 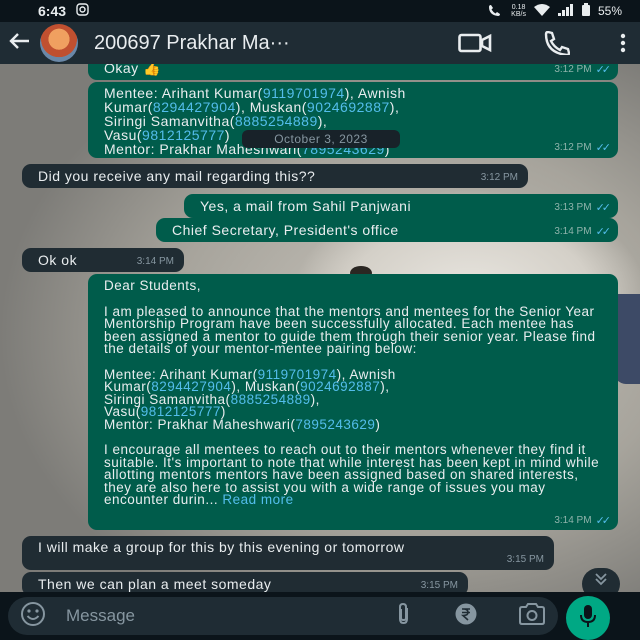 I want to click on mic-button, so click(x=588, y=618).